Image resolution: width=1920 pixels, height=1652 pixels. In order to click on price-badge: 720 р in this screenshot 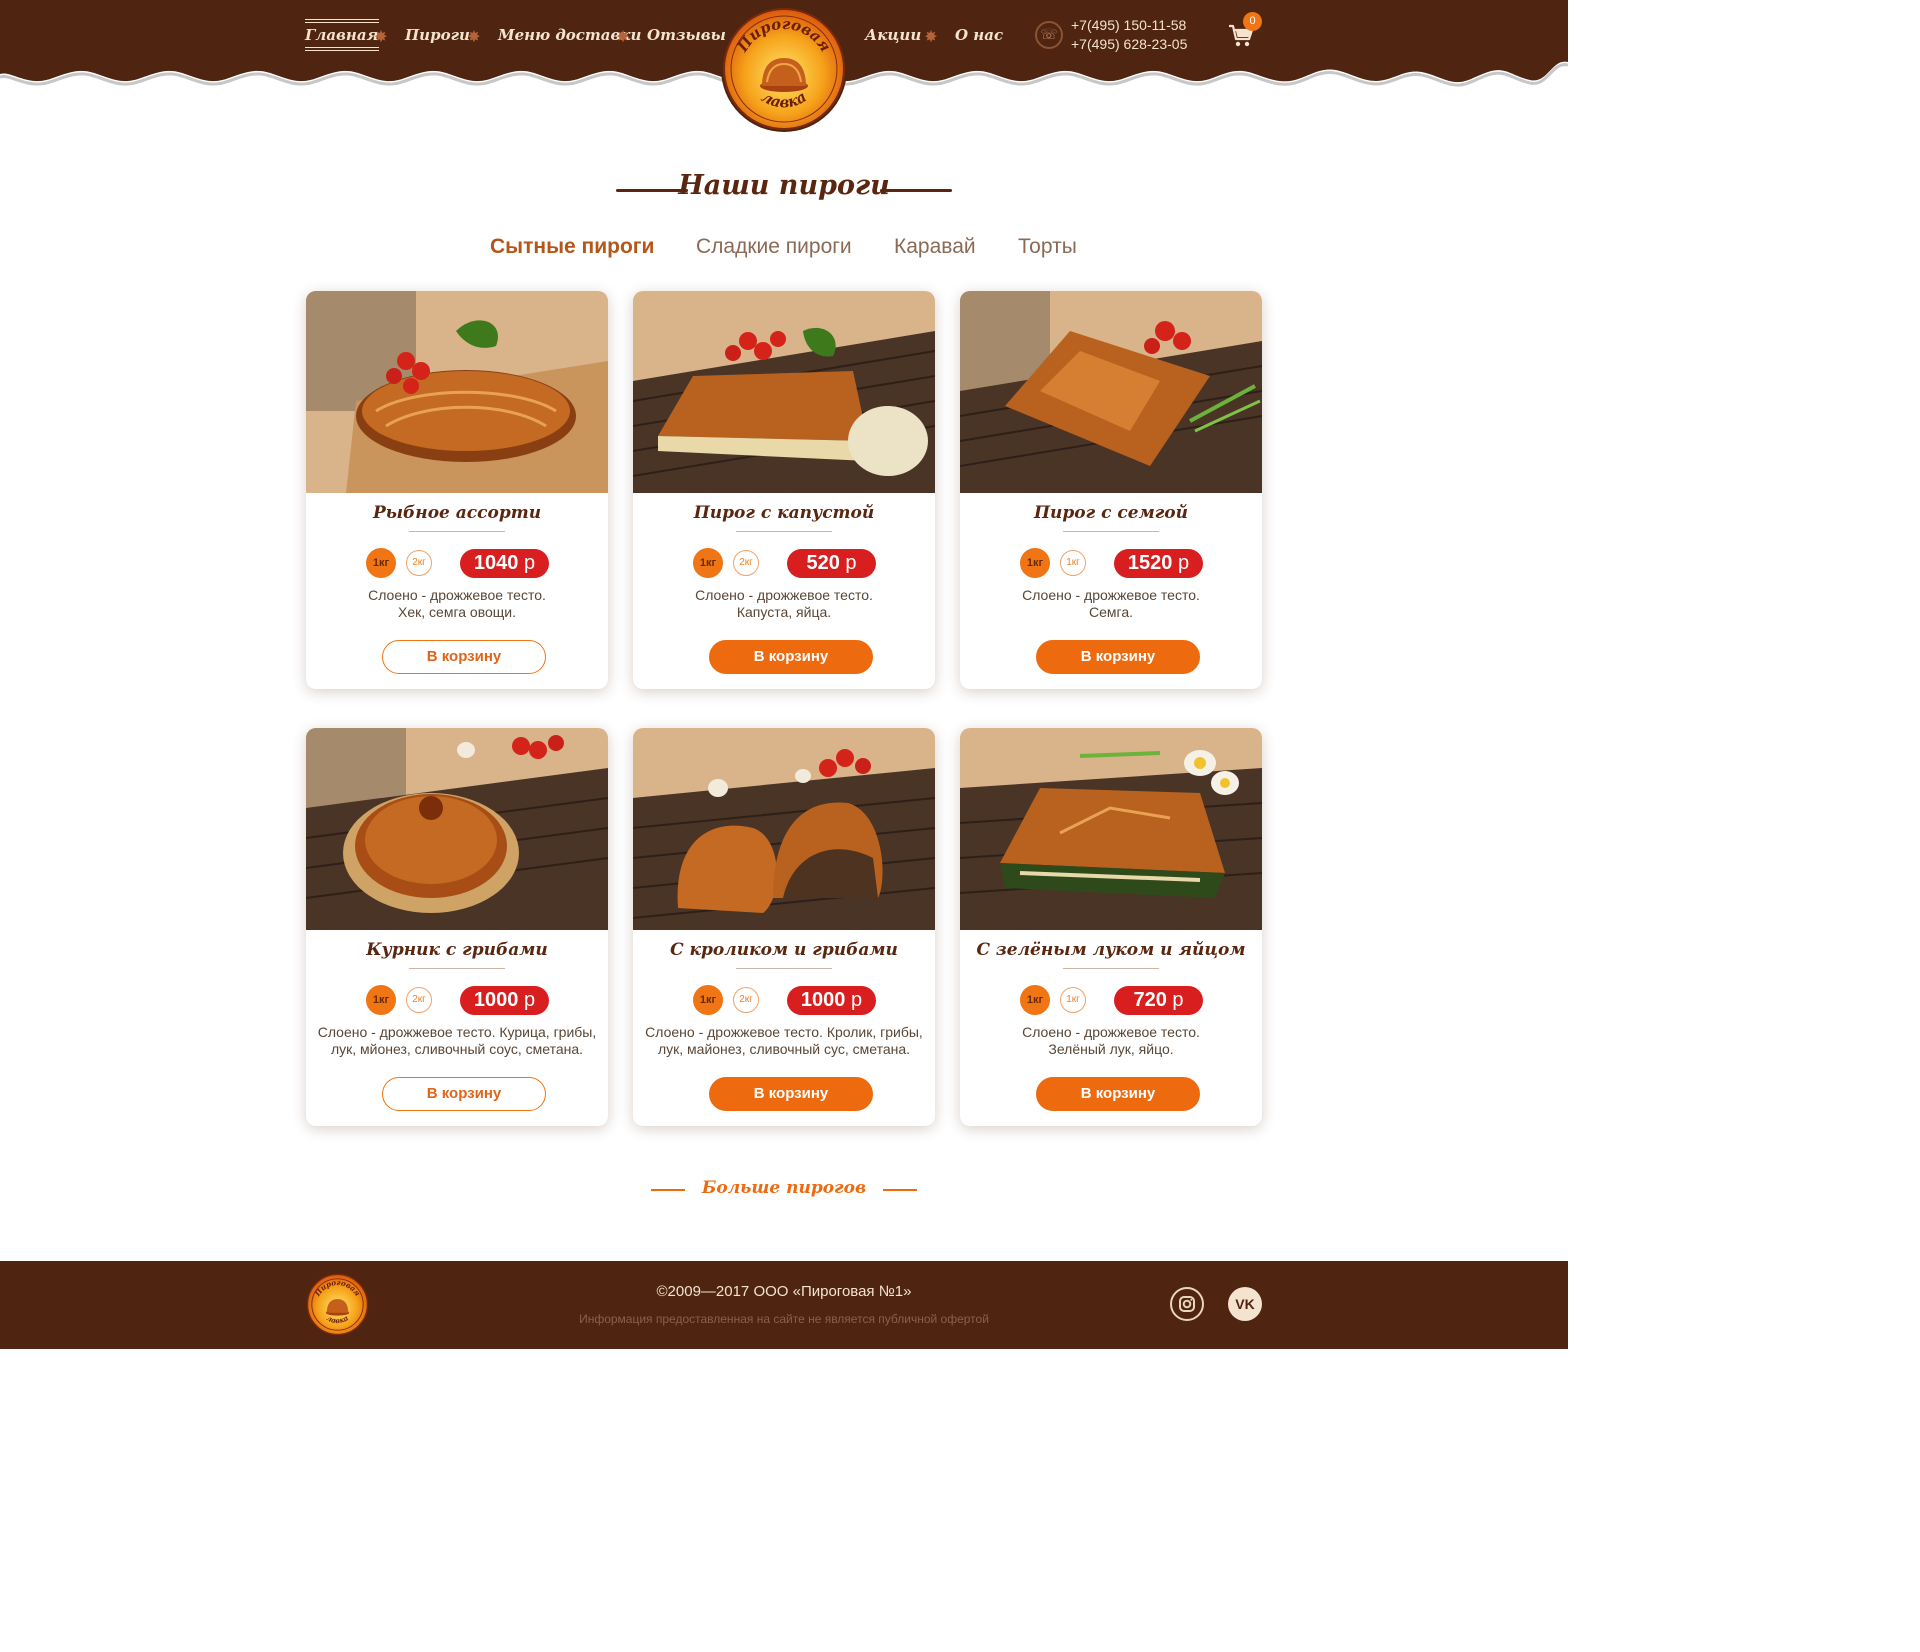, I will do `click(1158, 1000)`.